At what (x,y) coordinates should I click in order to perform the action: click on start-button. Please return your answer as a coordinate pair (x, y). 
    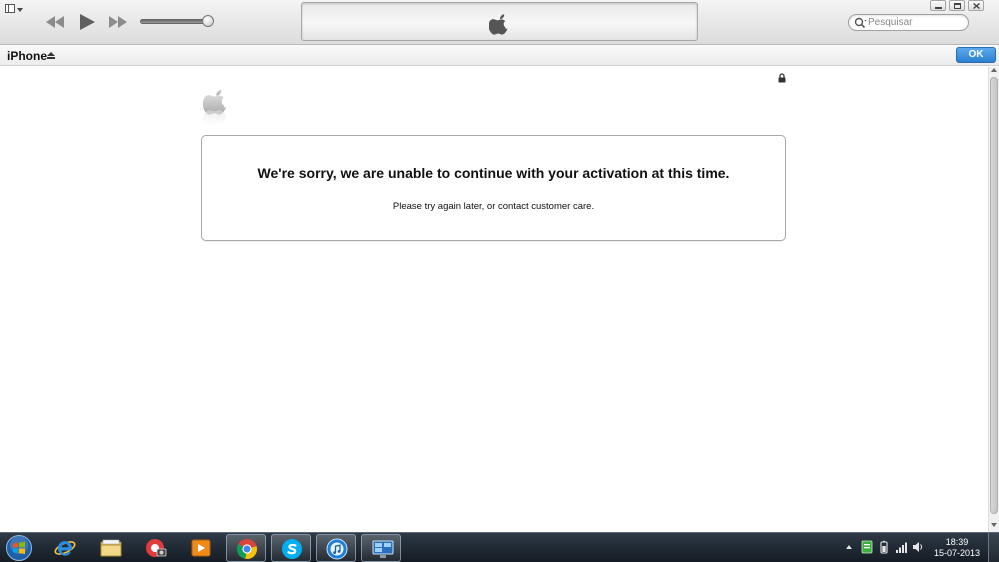
    Looking at the image, I should click on (19, 548).